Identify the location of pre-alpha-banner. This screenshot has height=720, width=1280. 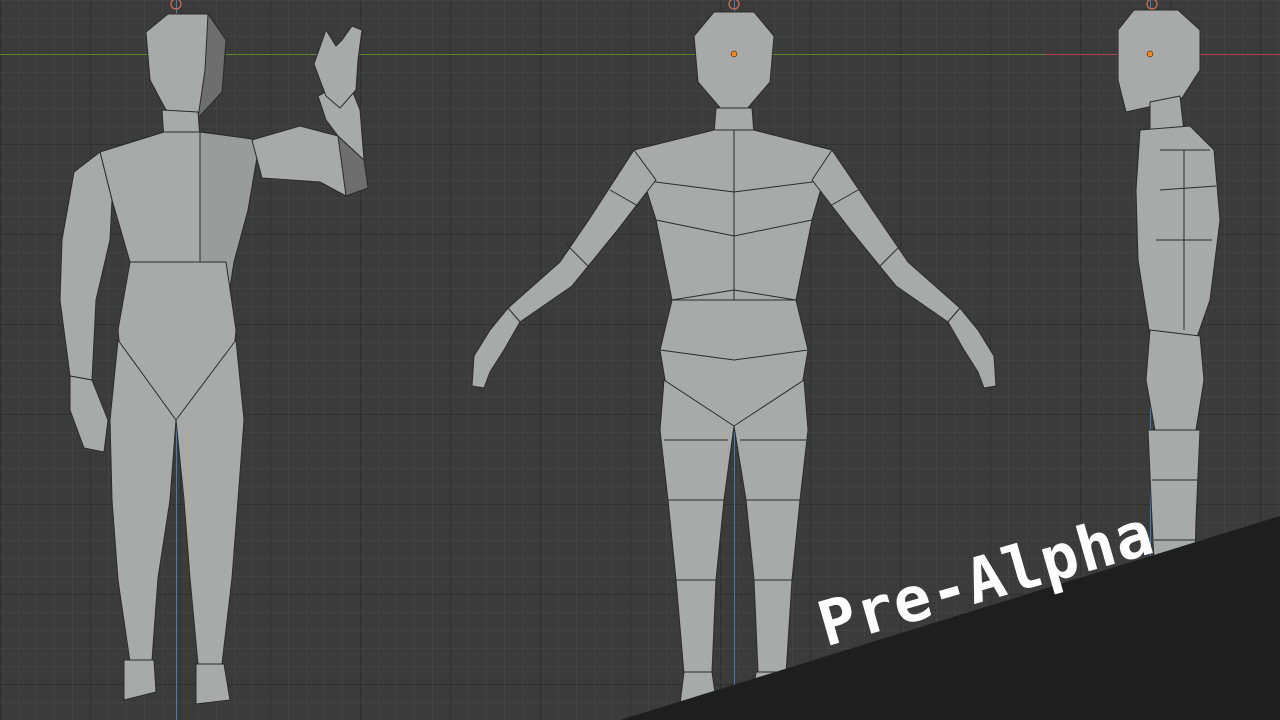
(950, 618).